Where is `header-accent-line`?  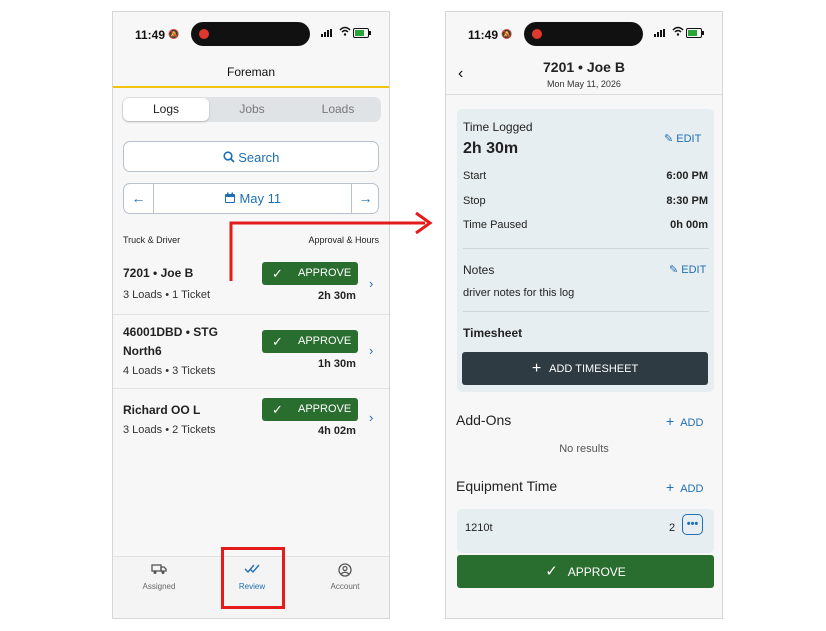
header-accent-line is located at coordinates (251, 87).